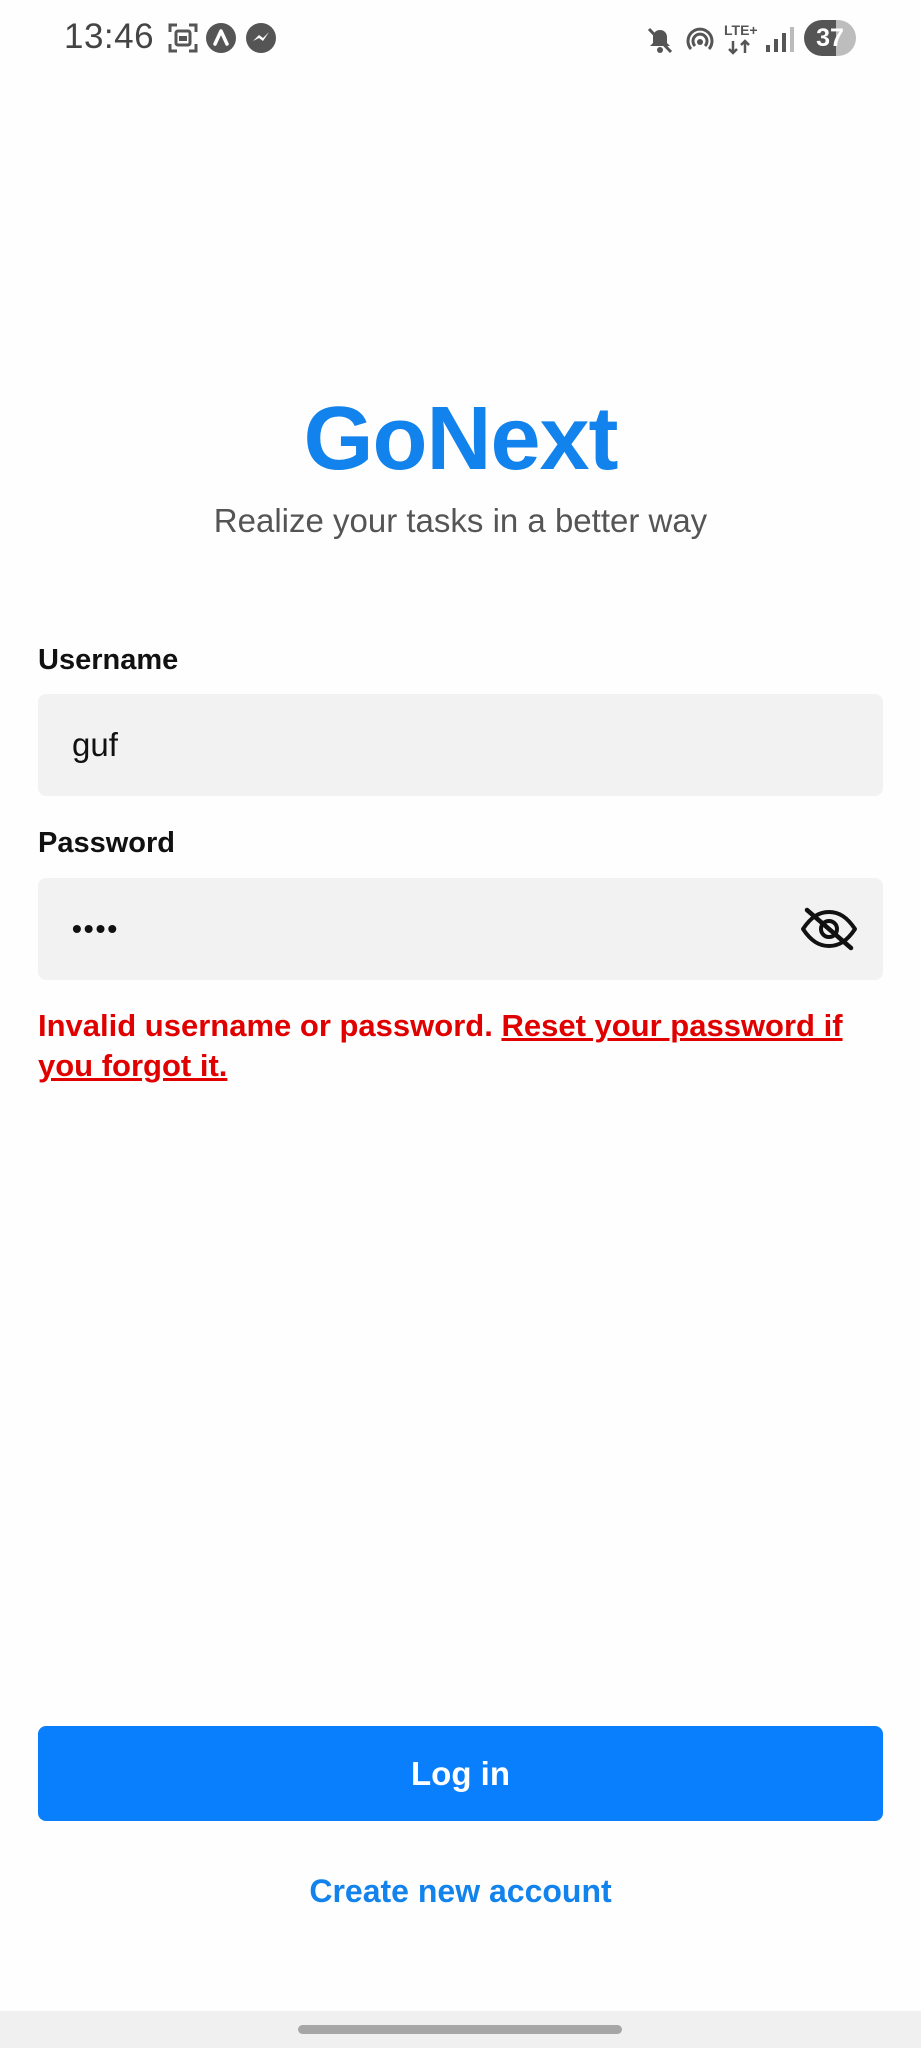 This screenshot has width=921, height=2048. What do you see at coordinates (460, 439) in the screenshot?
I see `app-title: GoNext` at bounding box center [460, 439].